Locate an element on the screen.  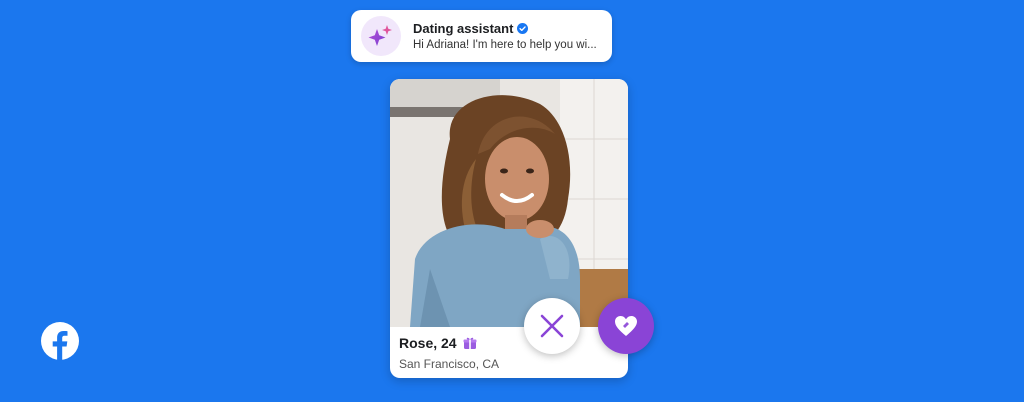
heart-icon is located at coordinates (626, 326).